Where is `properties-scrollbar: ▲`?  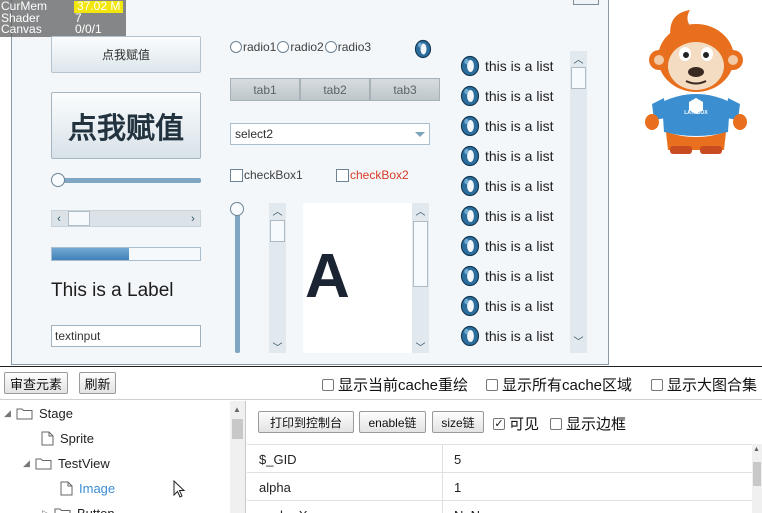
properties-scrollbar: ▲ is located at coordinates (757, 478).